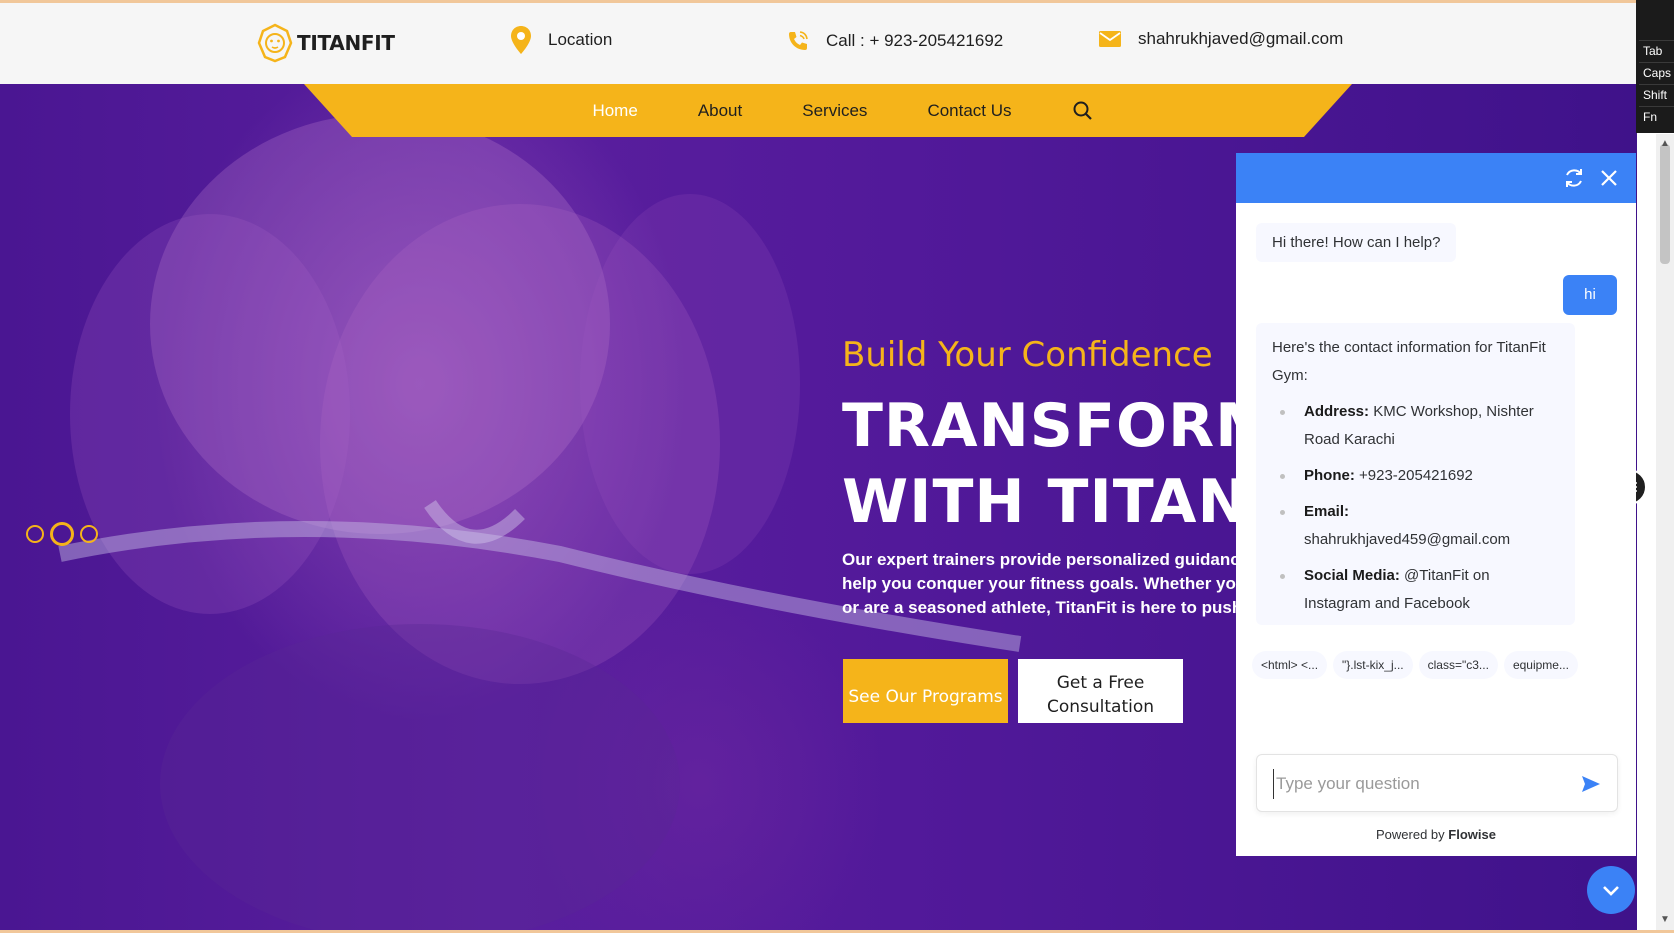 This screenshot has height=941, width=1674. What do you see at coordinates (1241, 38) in the screenshot?
I see `email-label: shahrukhjaved@gmail.com` at bounding box center [1241, 38].